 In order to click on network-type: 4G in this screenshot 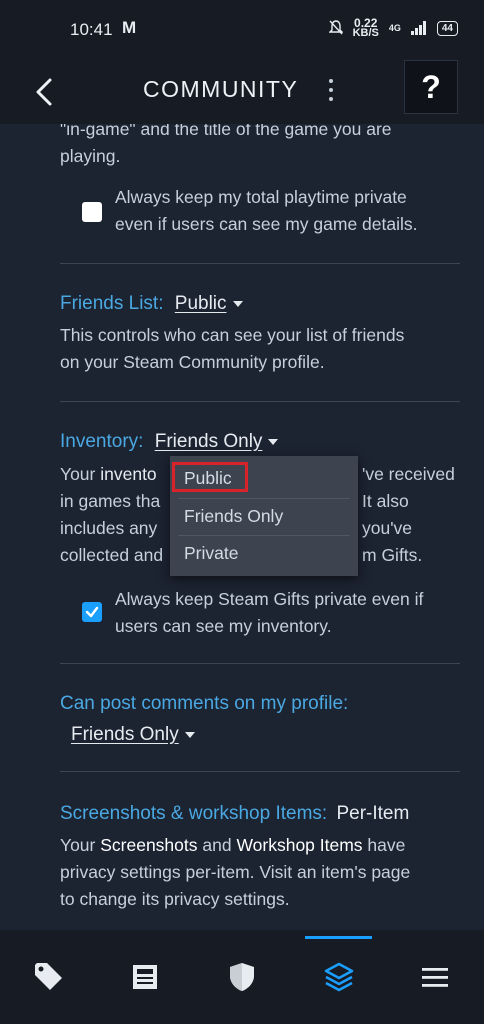, I will do `click(394, 28)`.